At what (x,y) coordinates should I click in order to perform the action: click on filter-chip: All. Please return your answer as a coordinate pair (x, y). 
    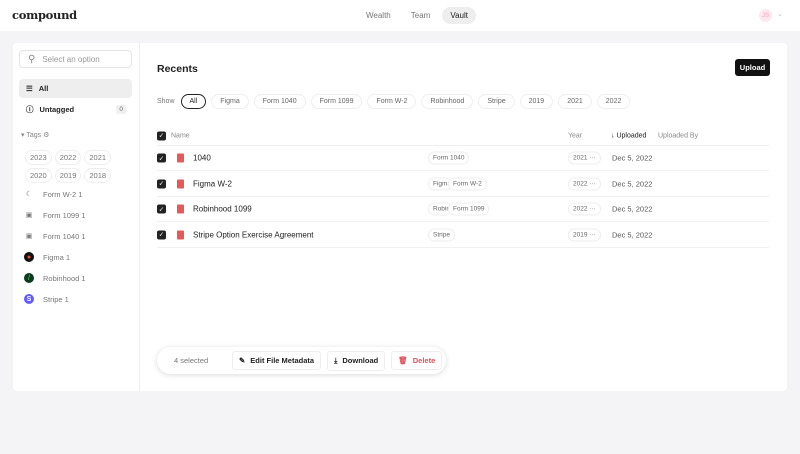
    Looking at the image, I should click on (193, 101).